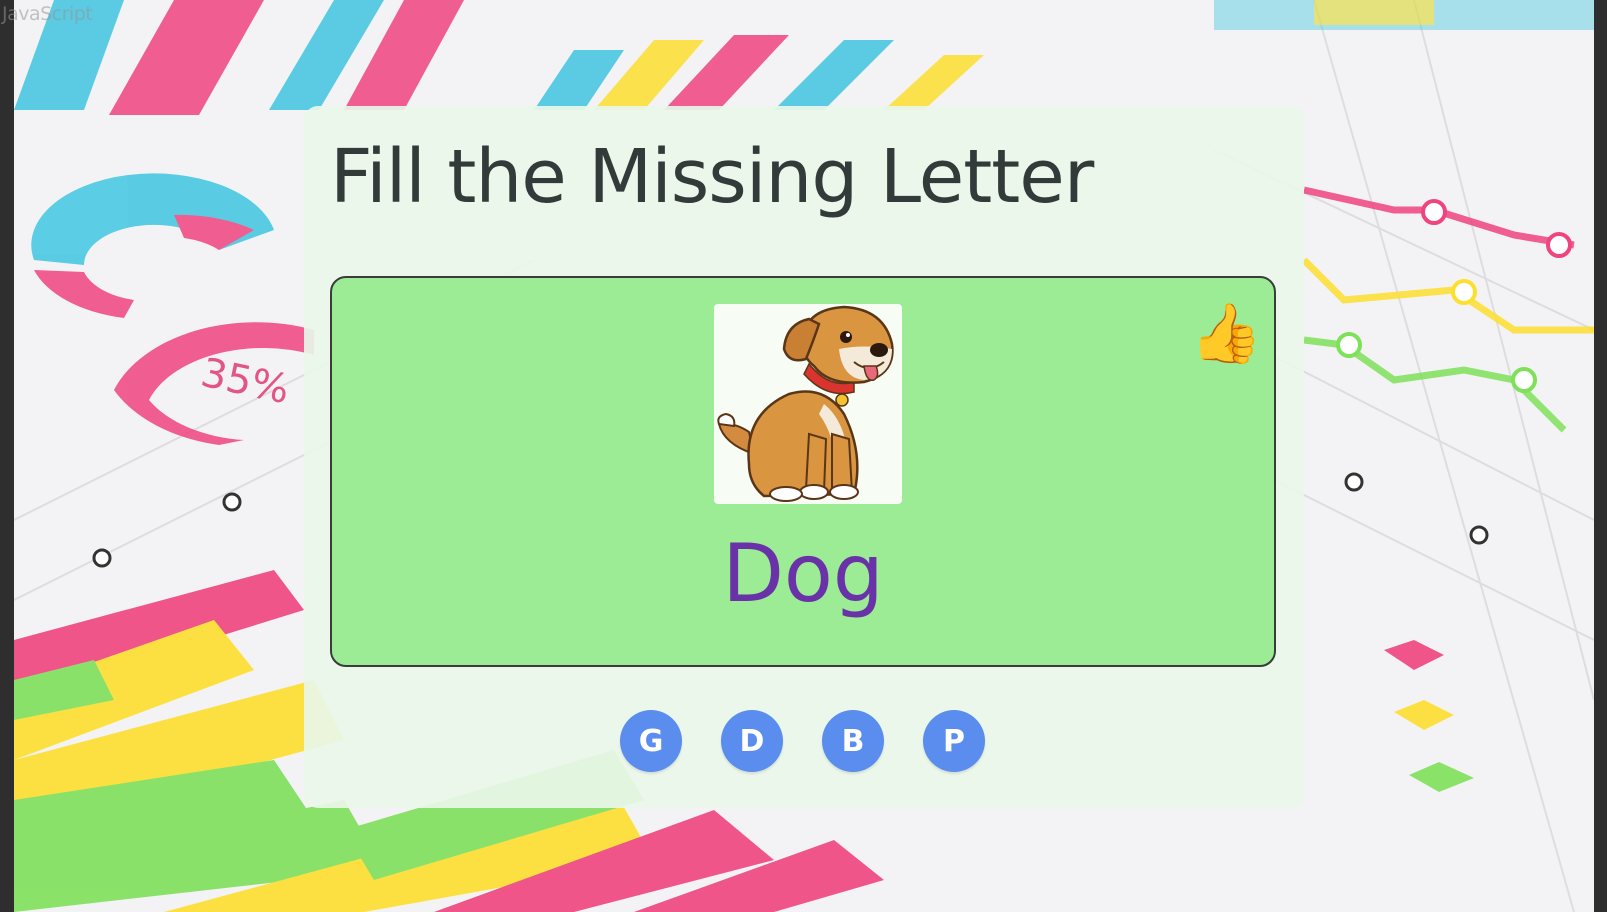 Image resolution: width=1607 pixels, height=912 pixels. Describe the element at coordinates (1226, 333) in the screenshot. I see `thumbs-up-icon: 👍` at that location.